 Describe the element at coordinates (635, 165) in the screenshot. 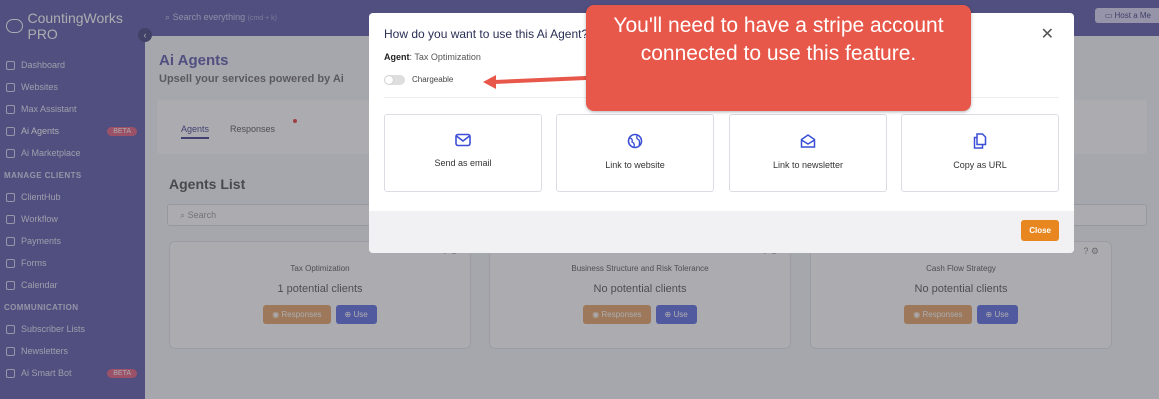

I see `option-label: Link to website` at that location.